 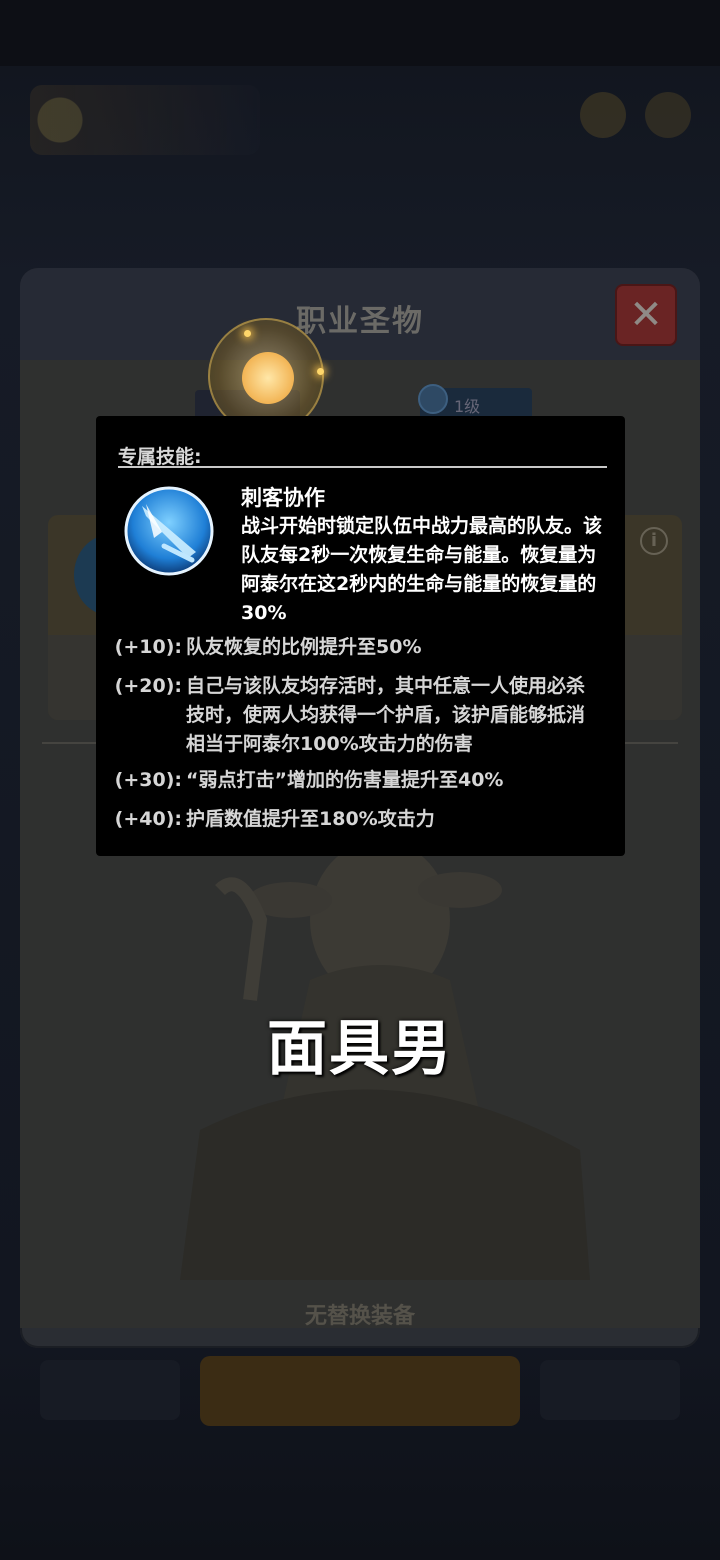 I want to click on video-caption: 面具男, so click(x=360, y=1049).